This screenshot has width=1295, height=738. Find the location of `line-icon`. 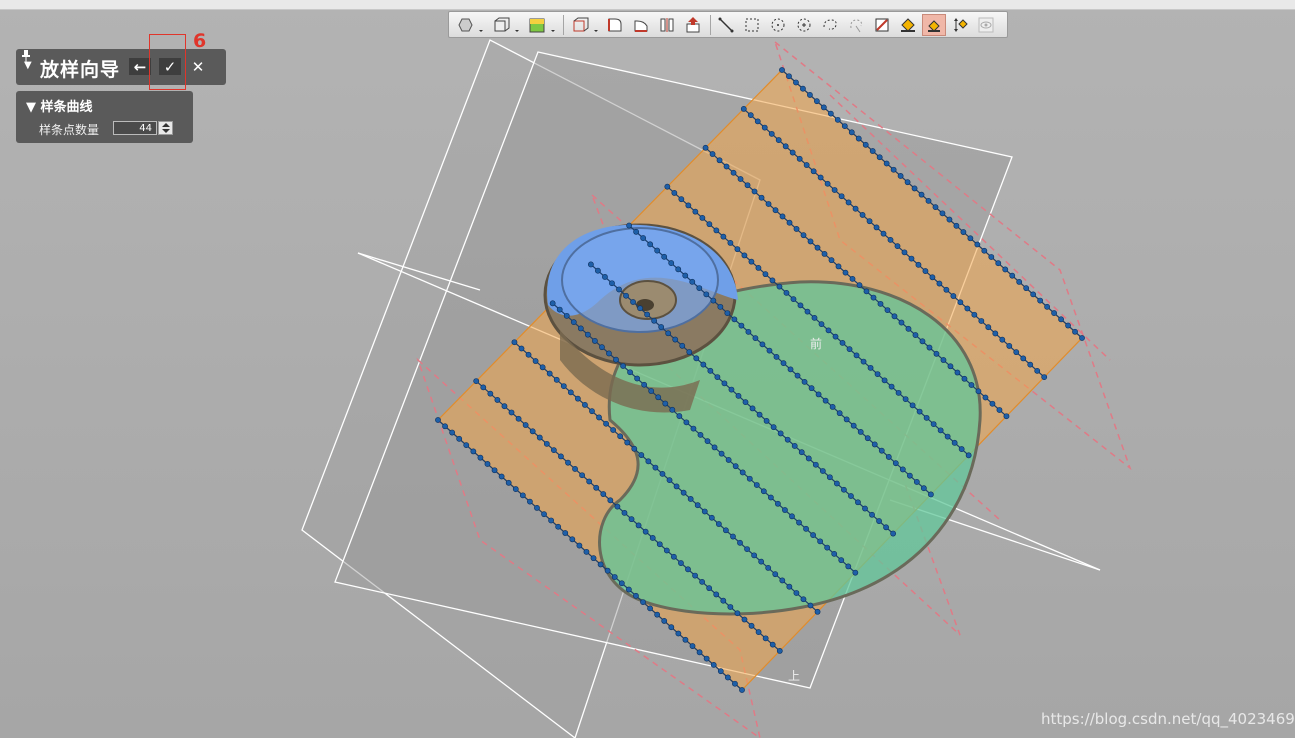

line-icon is located at coordinates (726, 25).